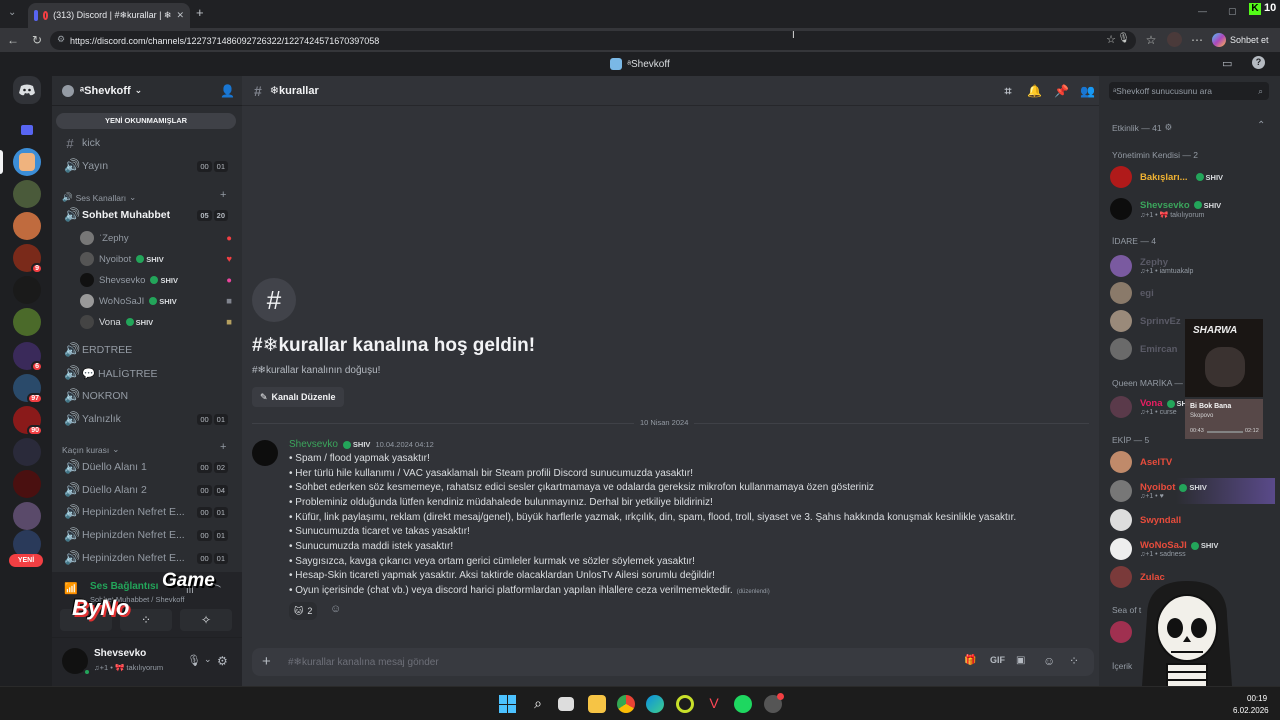  Describe the element at coordinates (206, 620) in the screenshot. I see `soundboard-button: ✧` at that location.